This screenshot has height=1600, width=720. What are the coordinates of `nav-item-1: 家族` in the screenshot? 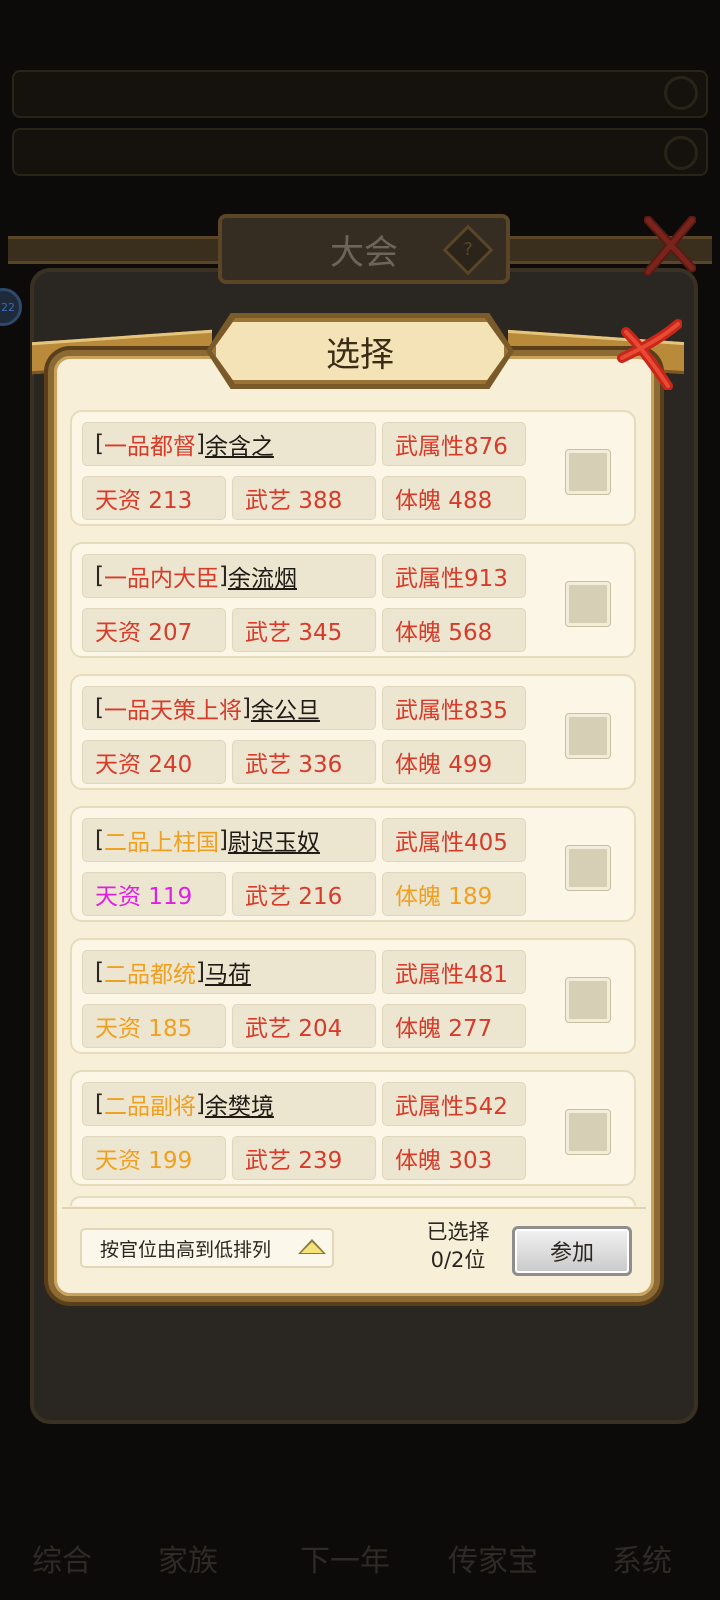 It's located at (188, 1558).